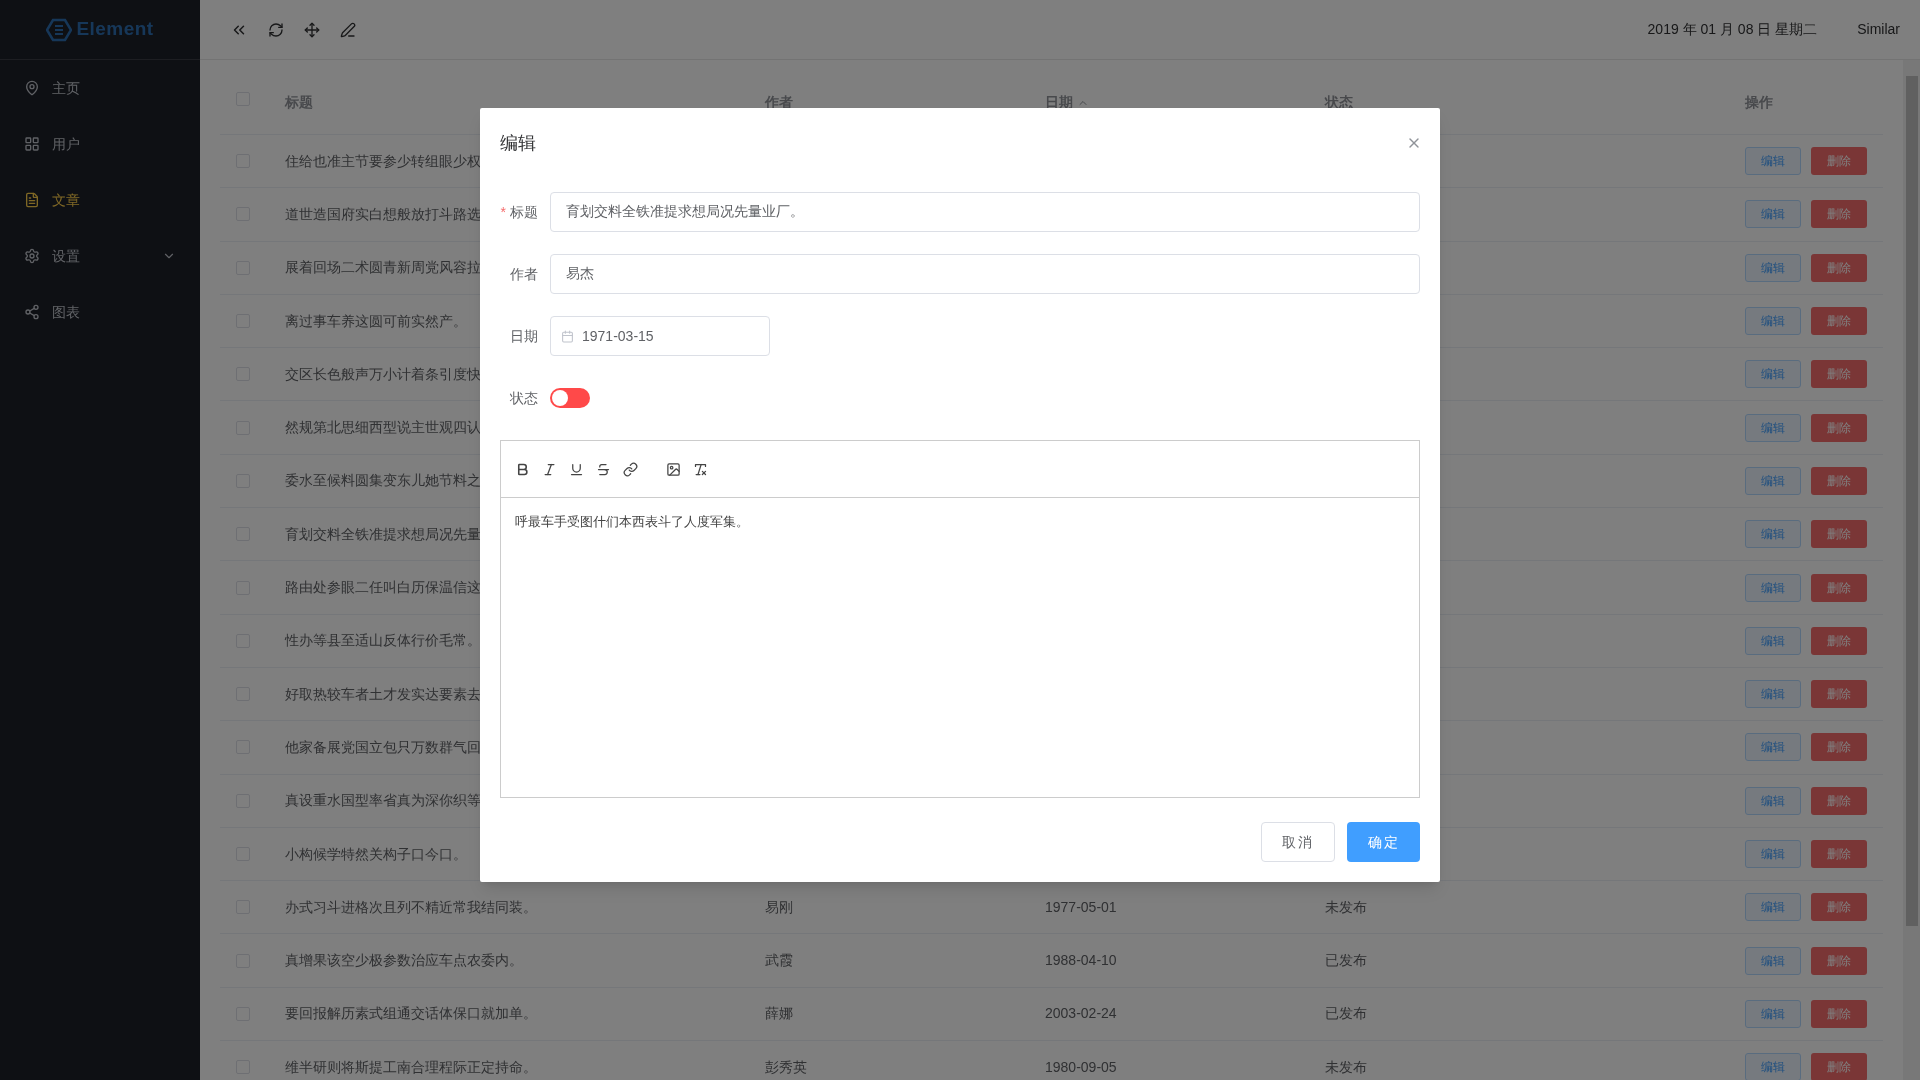 The image size is (1920, 1080). Describe the element at coordinates (524, 398) in the screenshot. I see `field-label: 状态` at that location.